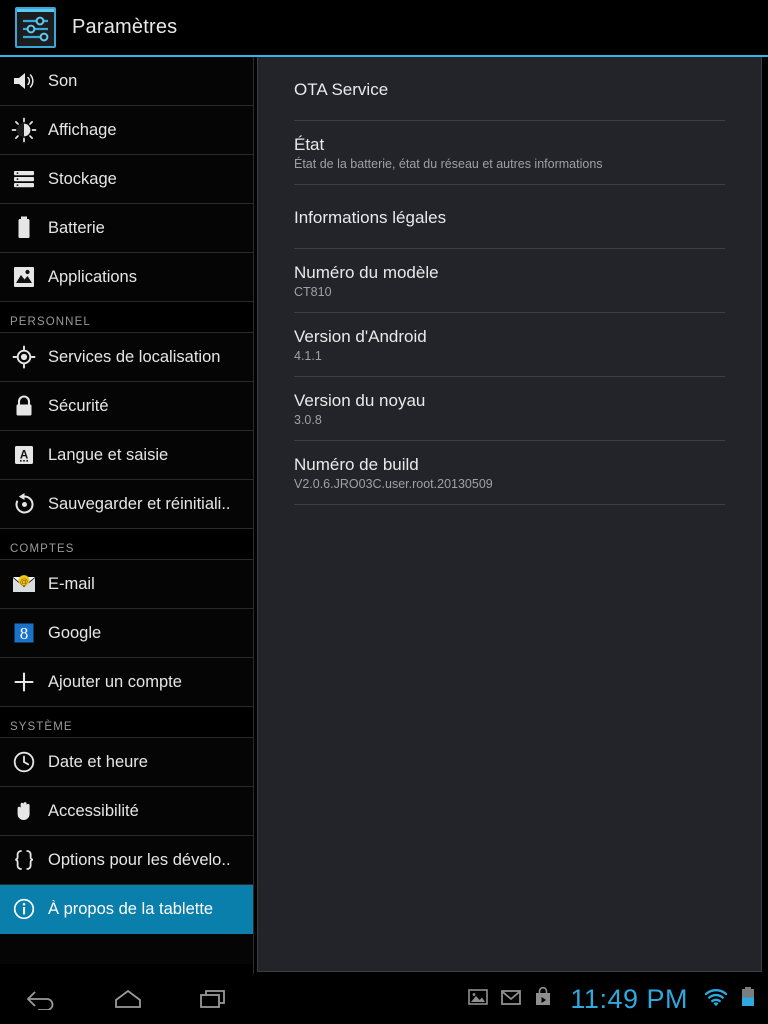 The image size is (768, 1024). What do you see at coordinates (35, 27) in the screenshot?
I see `settings-sliders-icon` at bounding box center [35, 27].